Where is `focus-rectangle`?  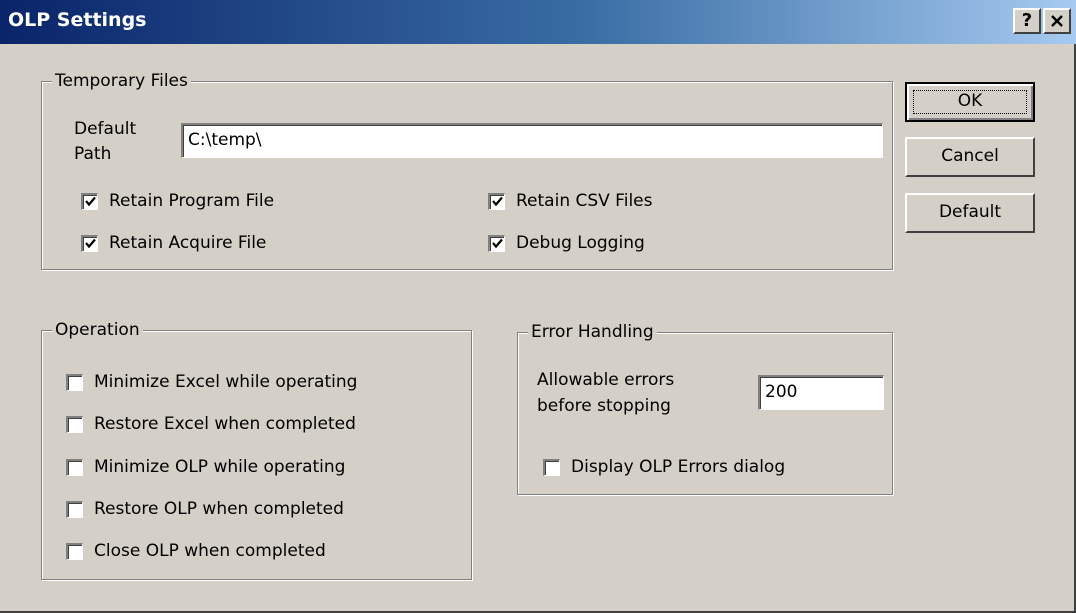
focus-rectangle is located at coordinates (970, 102).